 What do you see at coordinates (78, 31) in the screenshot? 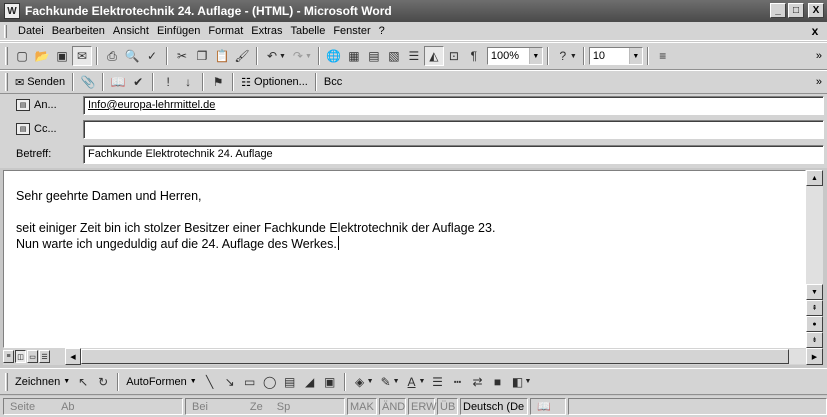
I see `menu-bearbeiten: Bearbeiten` at bounding box center [78, 31].